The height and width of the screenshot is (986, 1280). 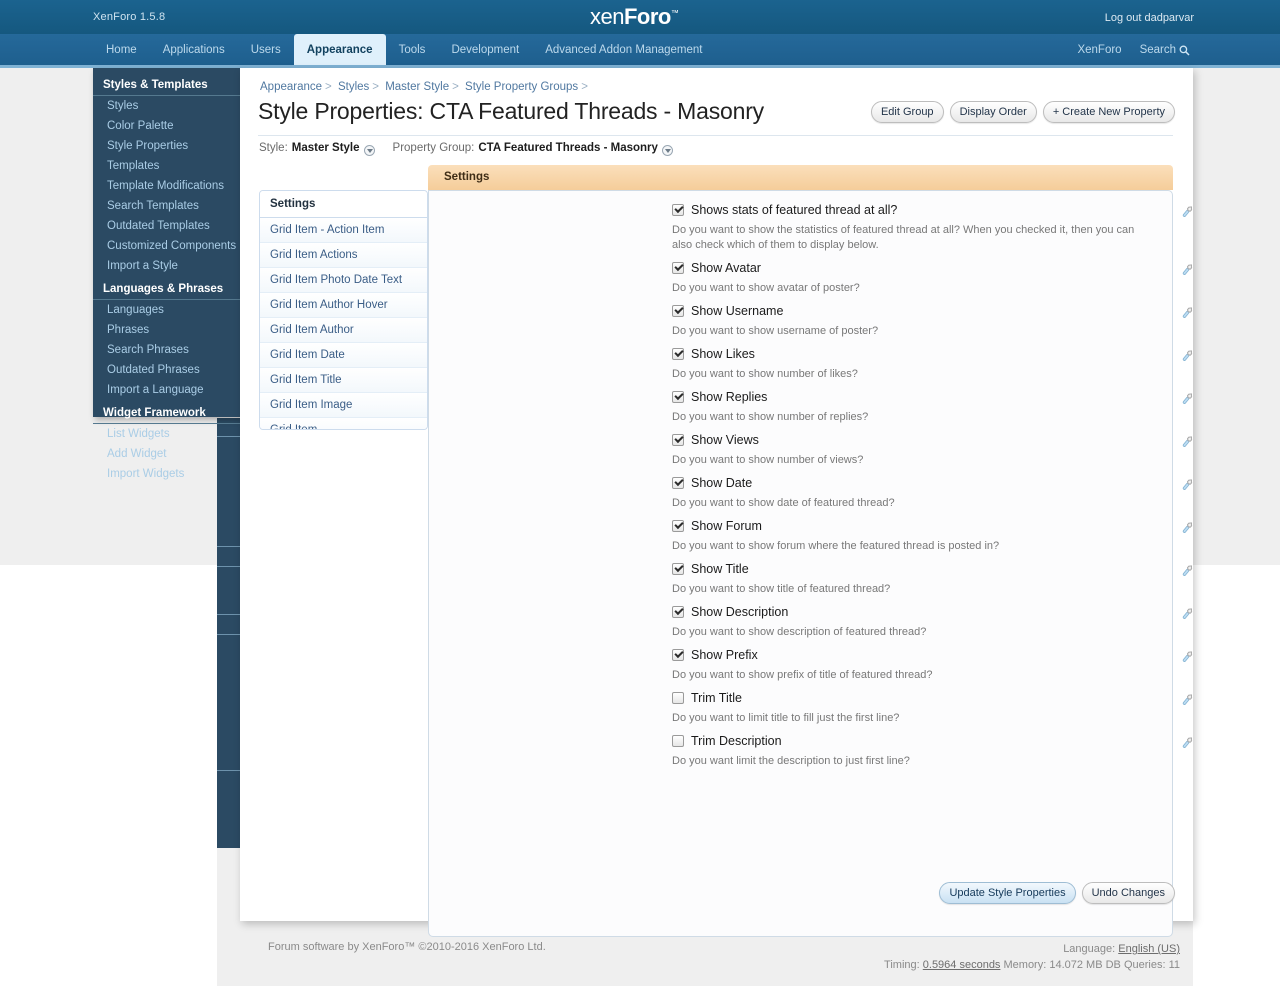 What do you see at coordinates (291, 87) in the screenshot?
I see `breadcrumb-item-appearance: Appearance` at bounding box center [291, 87].